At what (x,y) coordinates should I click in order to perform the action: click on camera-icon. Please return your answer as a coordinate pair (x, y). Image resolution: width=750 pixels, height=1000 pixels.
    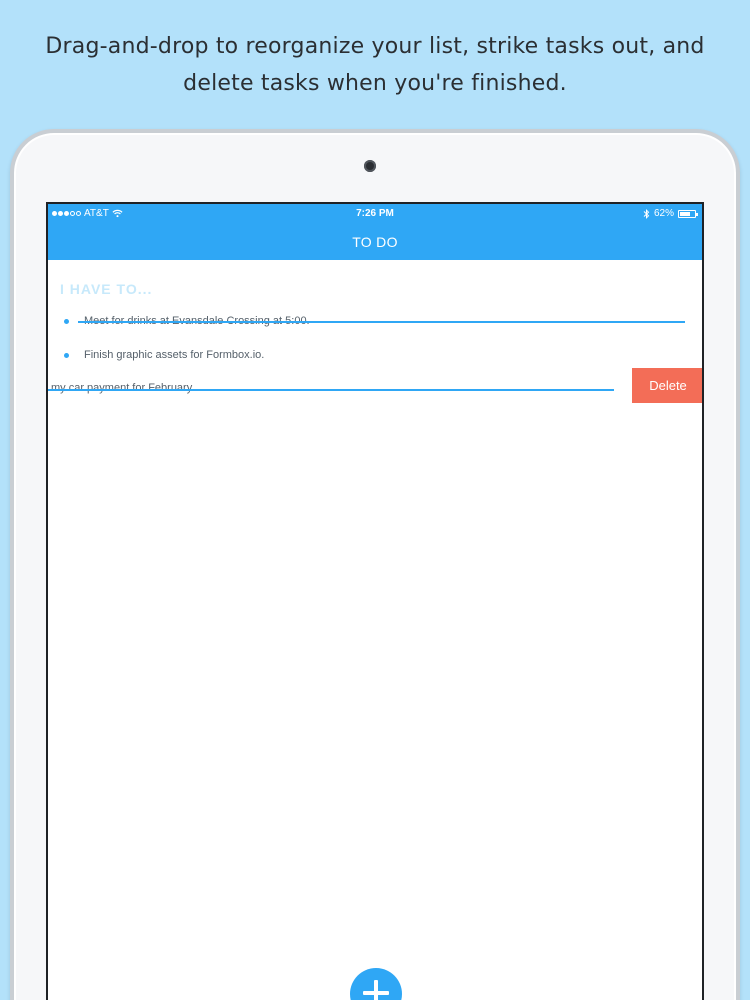
    Looking at the image, I should click on (370, 166).